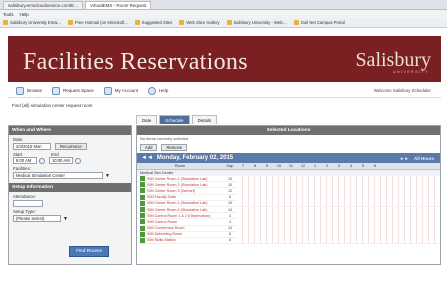 This screenshot has height=282, width=447. What do you see at coordinates (24, 211) in the screenshot?
I see `setup-type-label: Setup Type:` at bounding box center [24, 211].